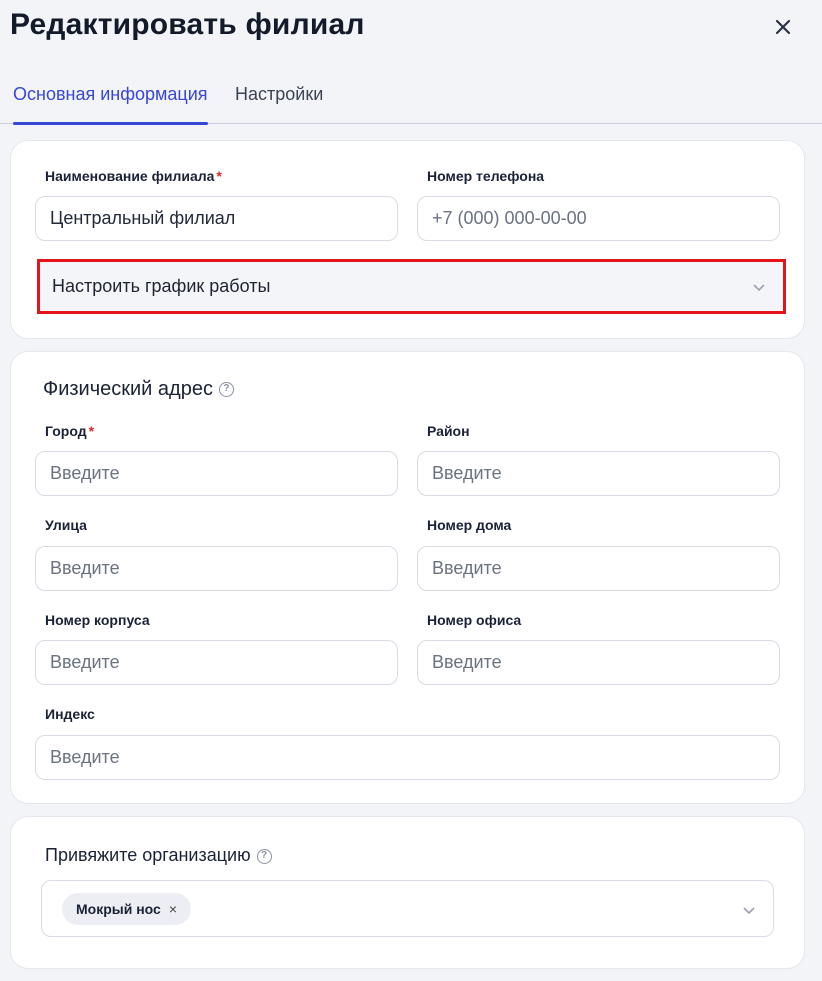 This screenshot has width=822, height=981. Describe the element at coordinates (216, 662) in the screenshot. I see `building-number-input: Введите` at that location.